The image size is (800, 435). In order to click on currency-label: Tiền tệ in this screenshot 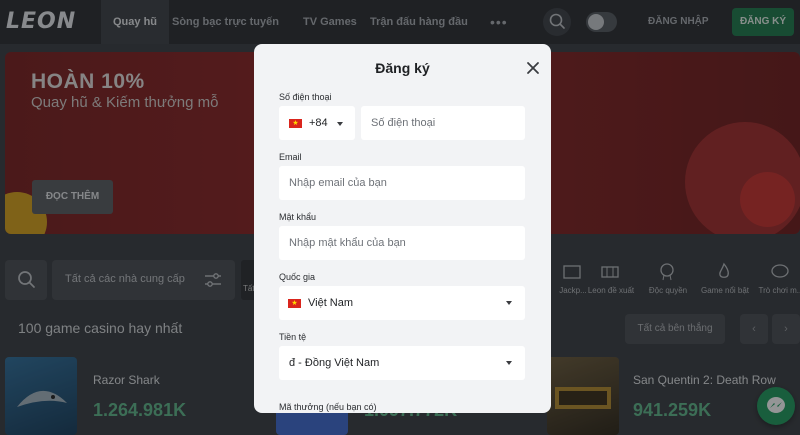, I will do `click(293, 337)`.